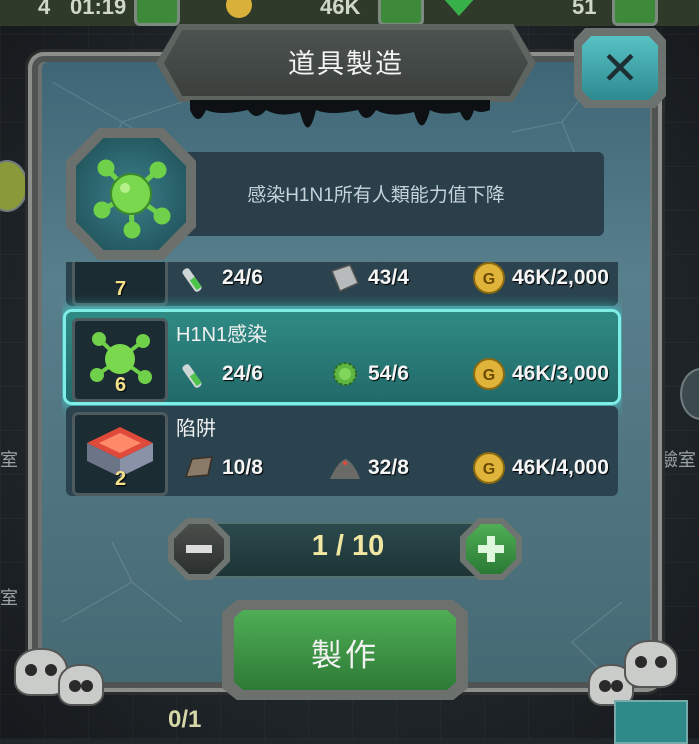 The image size is (699, 744). I want to click on top-hud-bar: 4 01:19 46K 51, so click(349, 13).